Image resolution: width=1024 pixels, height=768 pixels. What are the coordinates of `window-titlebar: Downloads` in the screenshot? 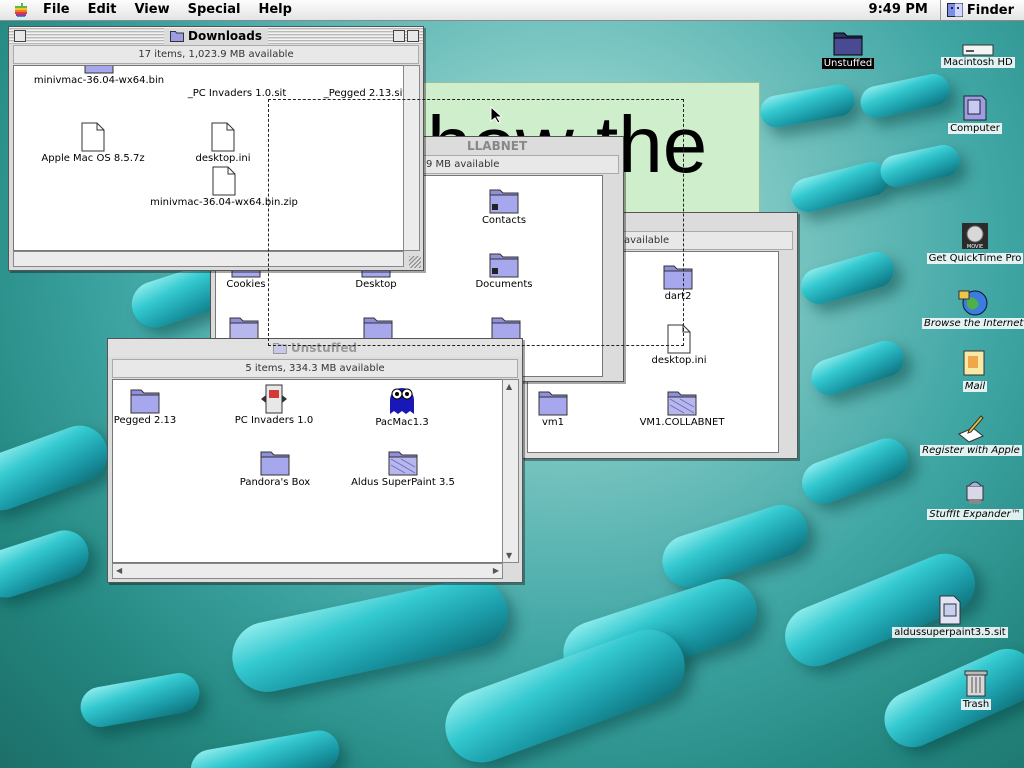 It's located at (216, 36).